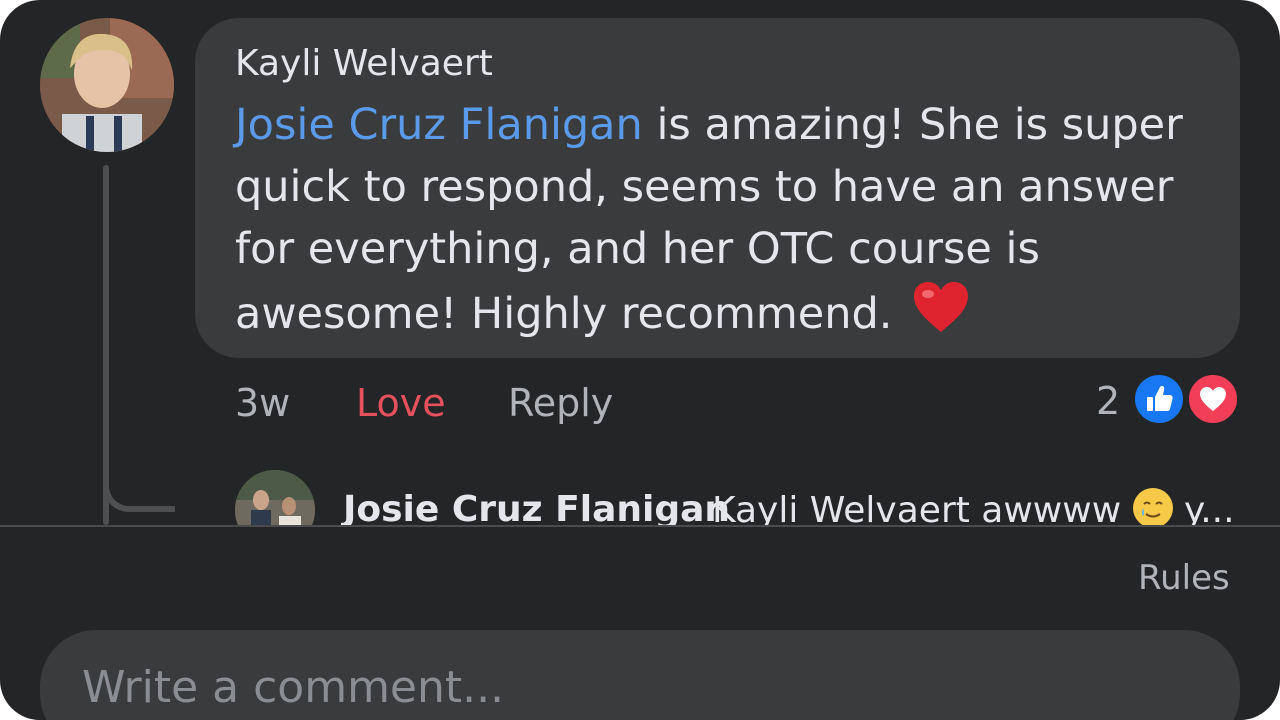 The image size is (1280, 720). Describe the element at coordinates (364, 64) in the screenshot. I see `comment-author-name: Kayli Welvaert` at that location.